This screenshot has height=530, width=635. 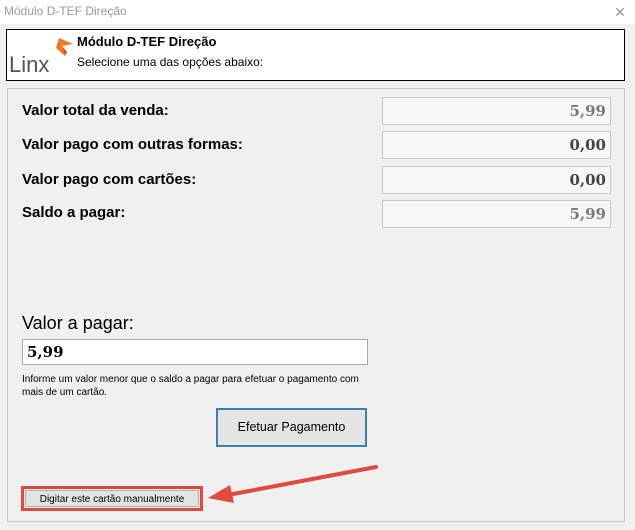 I want to click on make-payment-button: Efetuar Pagamento, so click(x=291, y=427).